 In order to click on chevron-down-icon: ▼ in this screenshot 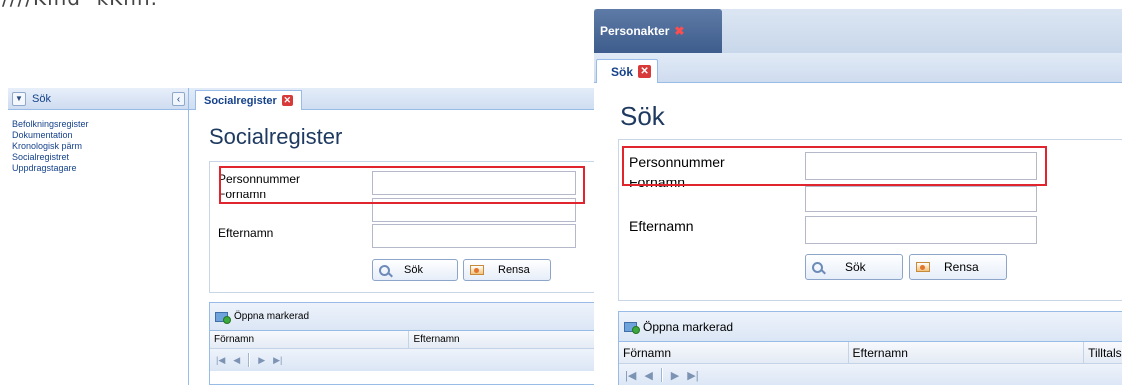, I will do `click(19, 98)`.